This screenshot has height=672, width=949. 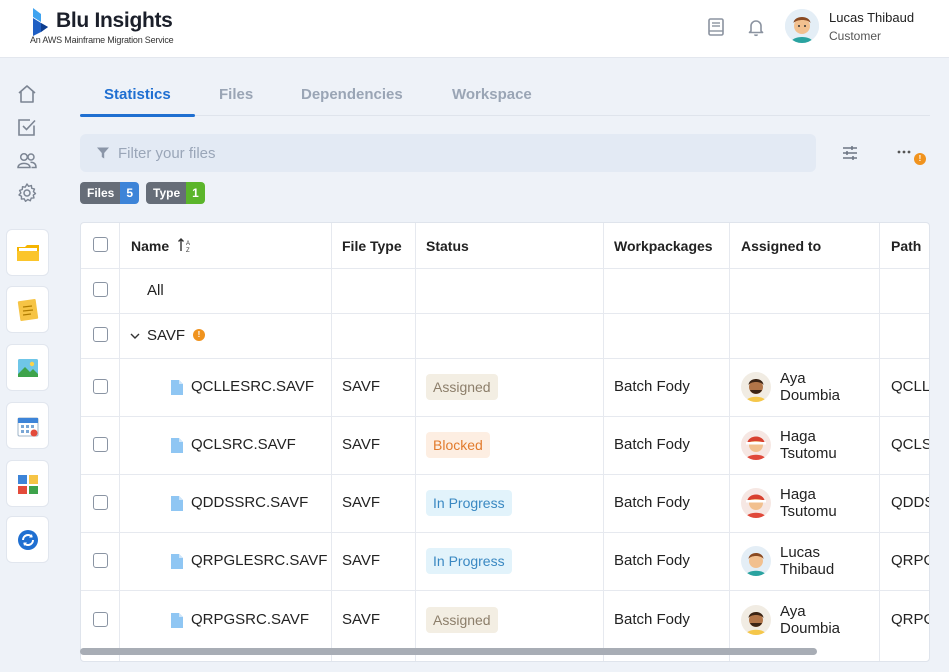 What do you see at coordinates (448, 651) in the screenshot?
I see `horizontal-scrollbar` at bounding box center [448, 651].